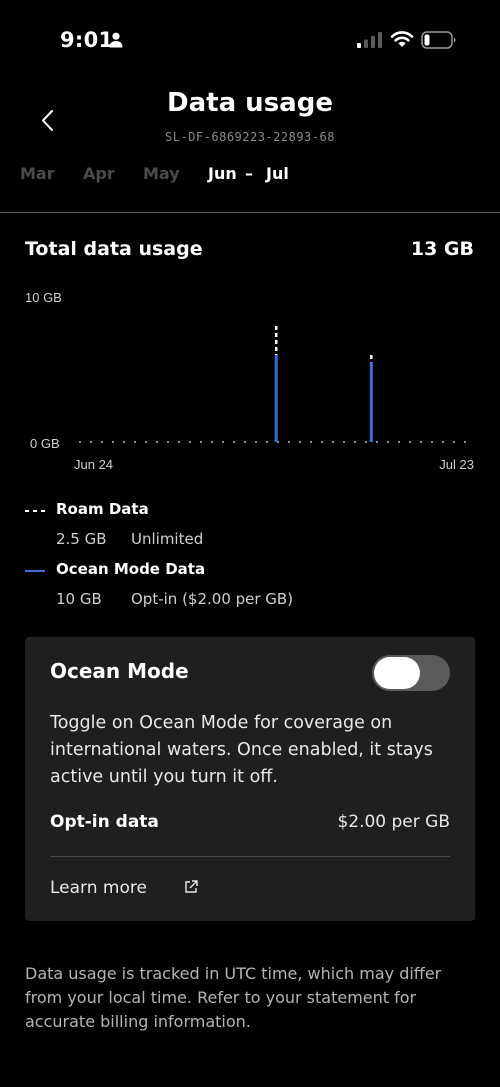 The height and width of the screenshot is (1087, 500). I want to click on status-bar: 9:01, so click(250, 40).